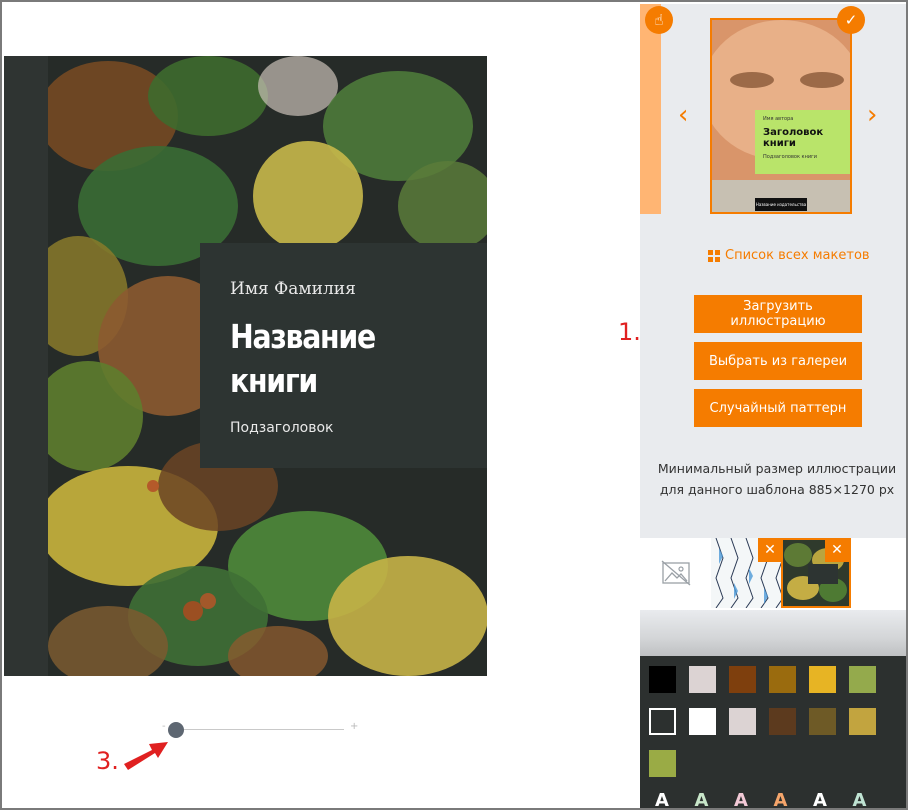 This screenshot has width=908, height=810. Describe the element at coordinates (293, 289) in the screenshot. I see `cover-author: Имя Фамилия` at that location.